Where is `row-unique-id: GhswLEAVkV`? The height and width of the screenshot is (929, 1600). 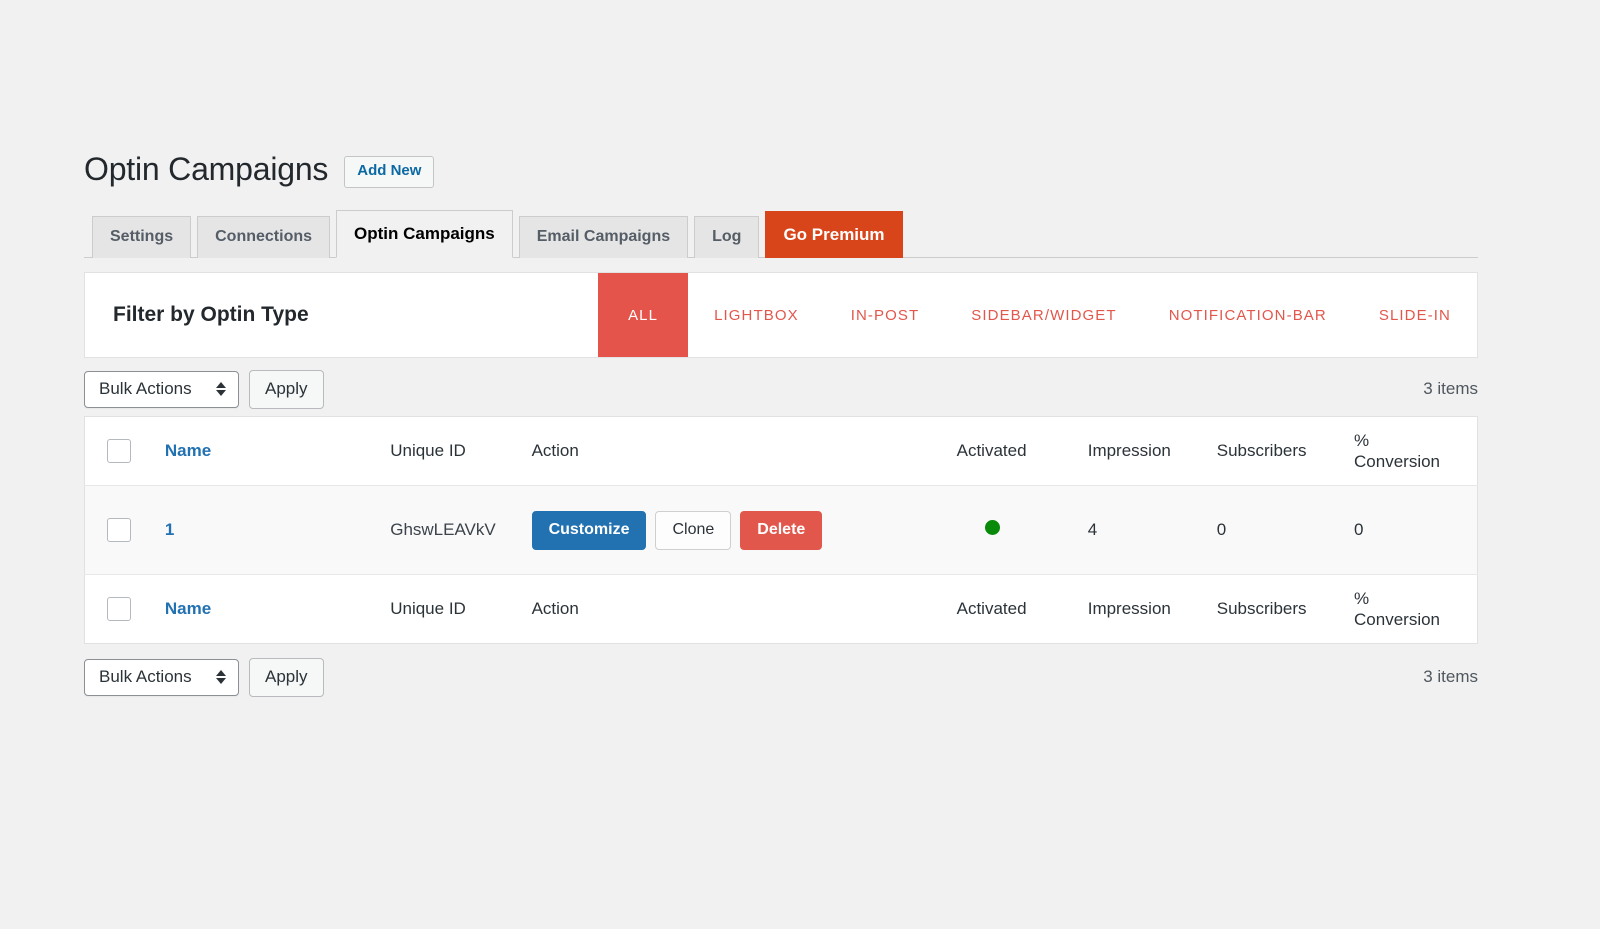
row-unique-id: GhswLEAVkV is located at coordinates (443, 530).